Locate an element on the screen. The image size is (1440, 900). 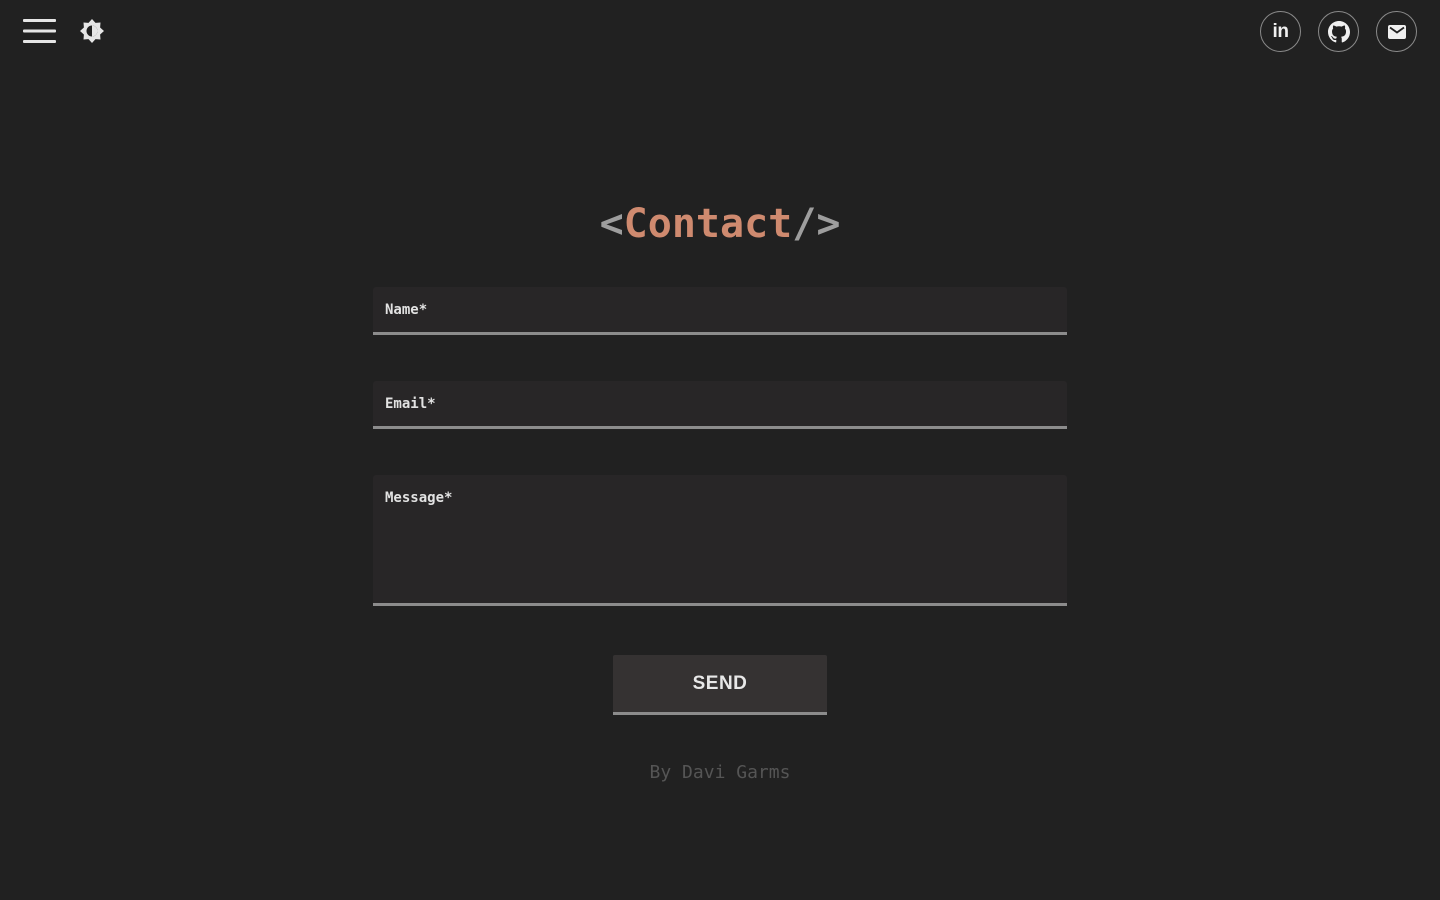
social-links: in is located at coordinates (1338, 31).